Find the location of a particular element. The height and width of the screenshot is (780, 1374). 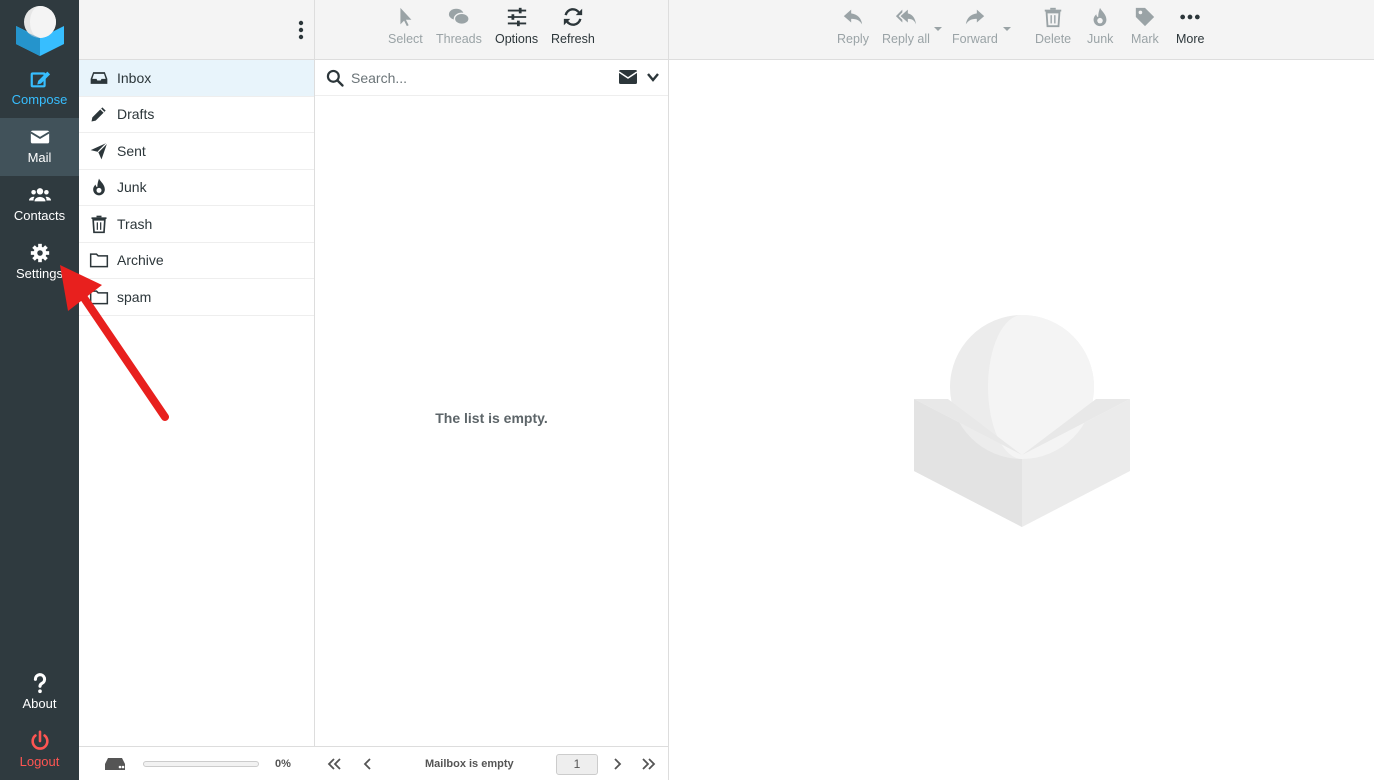

folder-label: Archive is located at coordinates (140, 260).